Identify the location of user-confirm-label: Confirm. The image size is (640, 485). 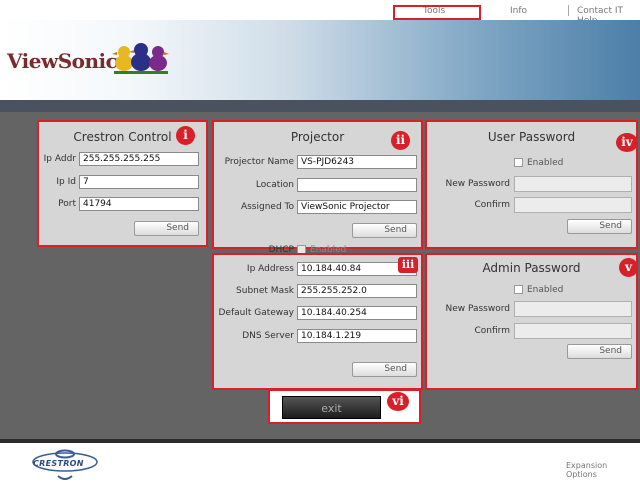
(492, 205).